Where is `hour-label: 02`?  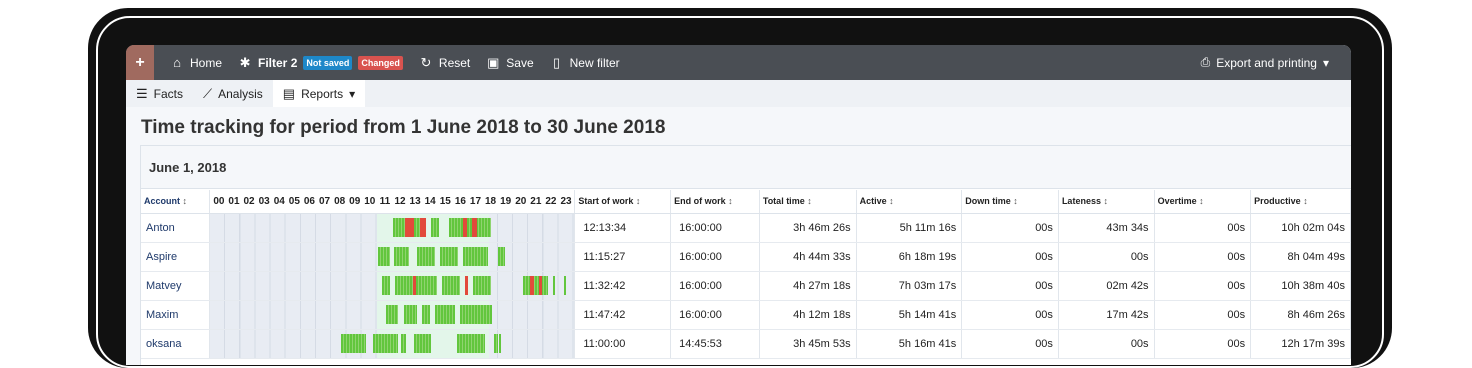 hour-label: 02 is located at coordinates (249, 201).